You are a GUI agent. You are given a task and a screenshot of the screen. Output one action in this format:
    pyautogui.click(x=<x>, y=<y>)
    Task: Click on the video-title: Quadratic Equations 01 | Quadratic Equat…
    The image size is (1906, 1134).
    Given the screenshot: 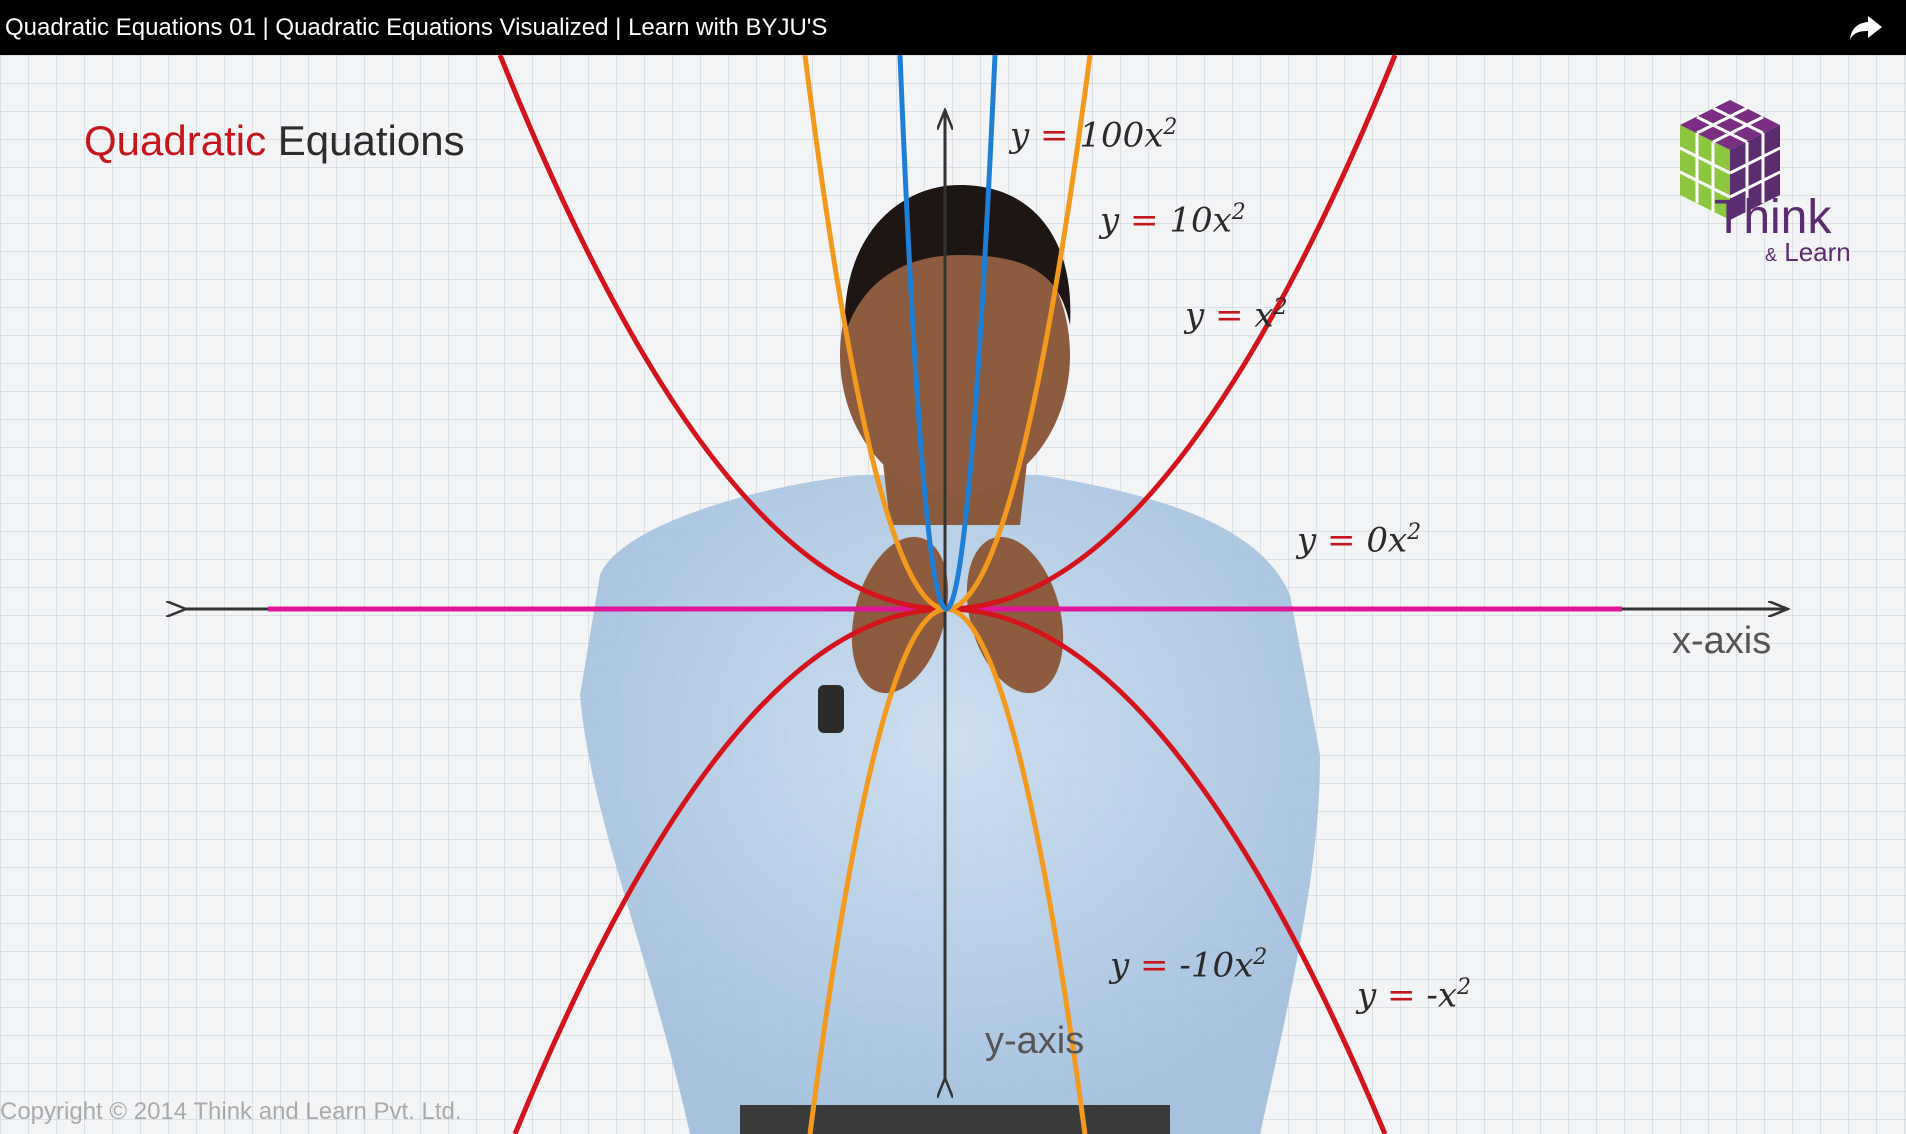 What is the action you would take?
    pyautogui.click(x=416, y=28)
    